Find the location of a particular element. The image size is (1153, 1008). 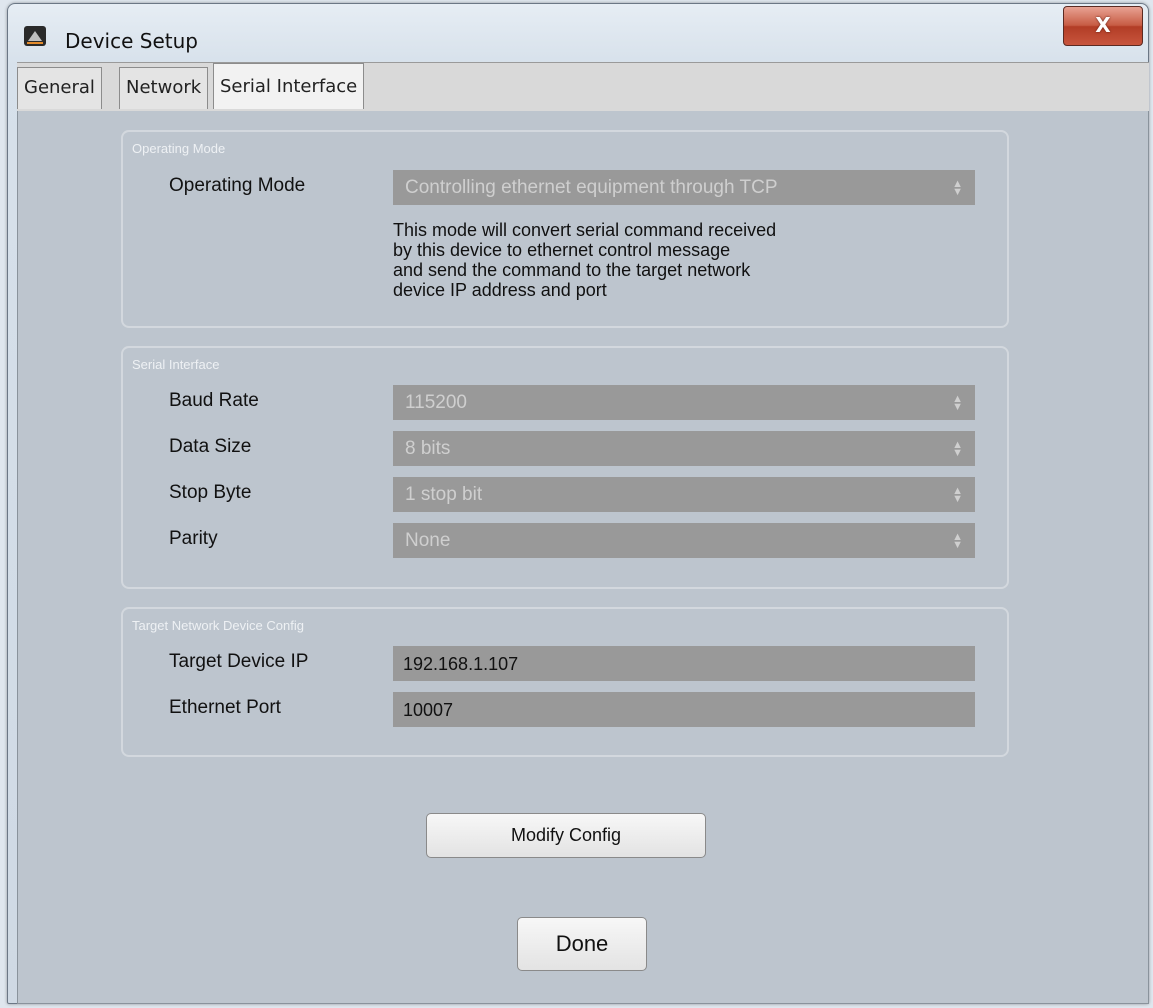

app-logo-icon is located at coordinates (35, 36).